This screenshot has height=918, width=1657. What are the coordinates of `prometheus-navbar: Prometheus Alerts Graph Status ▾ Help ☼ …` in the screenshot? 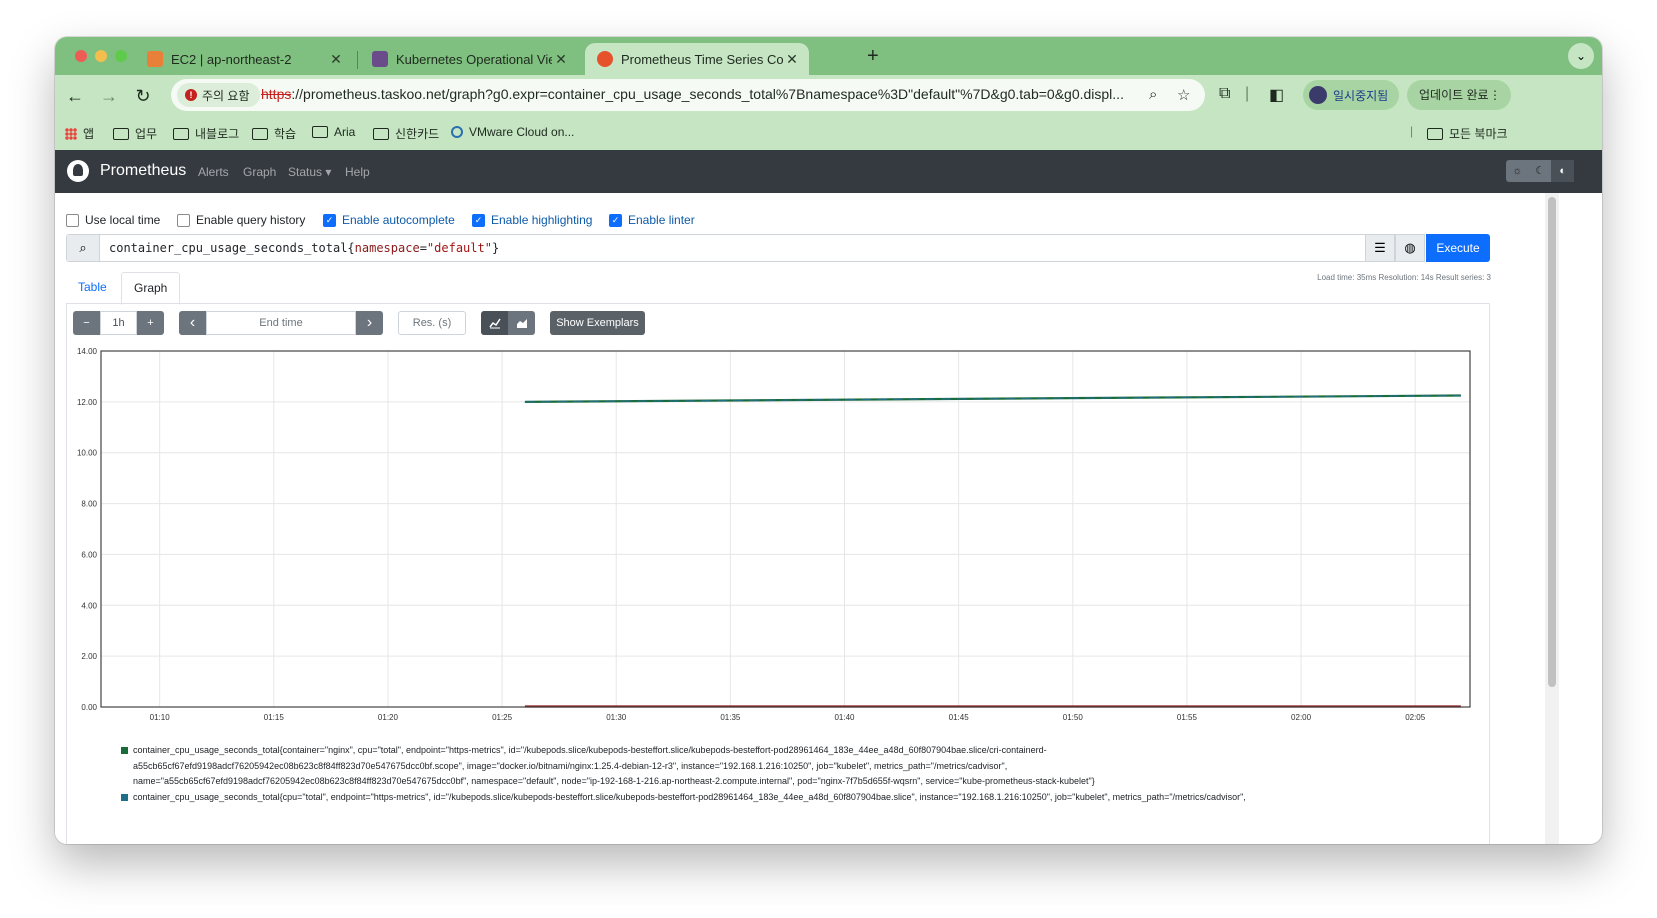 It's located at (828, 171).